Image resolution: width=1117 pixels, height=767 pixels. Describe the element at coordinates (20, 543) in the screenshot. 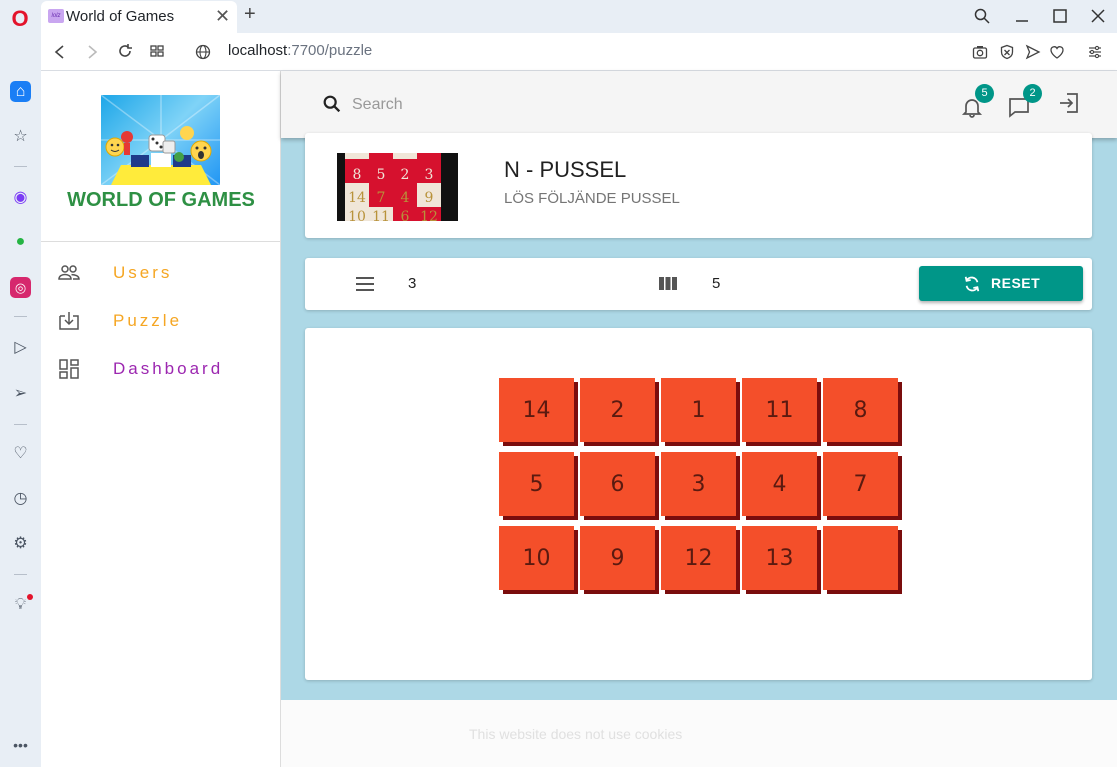

I see `settings-icon: ⚙` at that location.